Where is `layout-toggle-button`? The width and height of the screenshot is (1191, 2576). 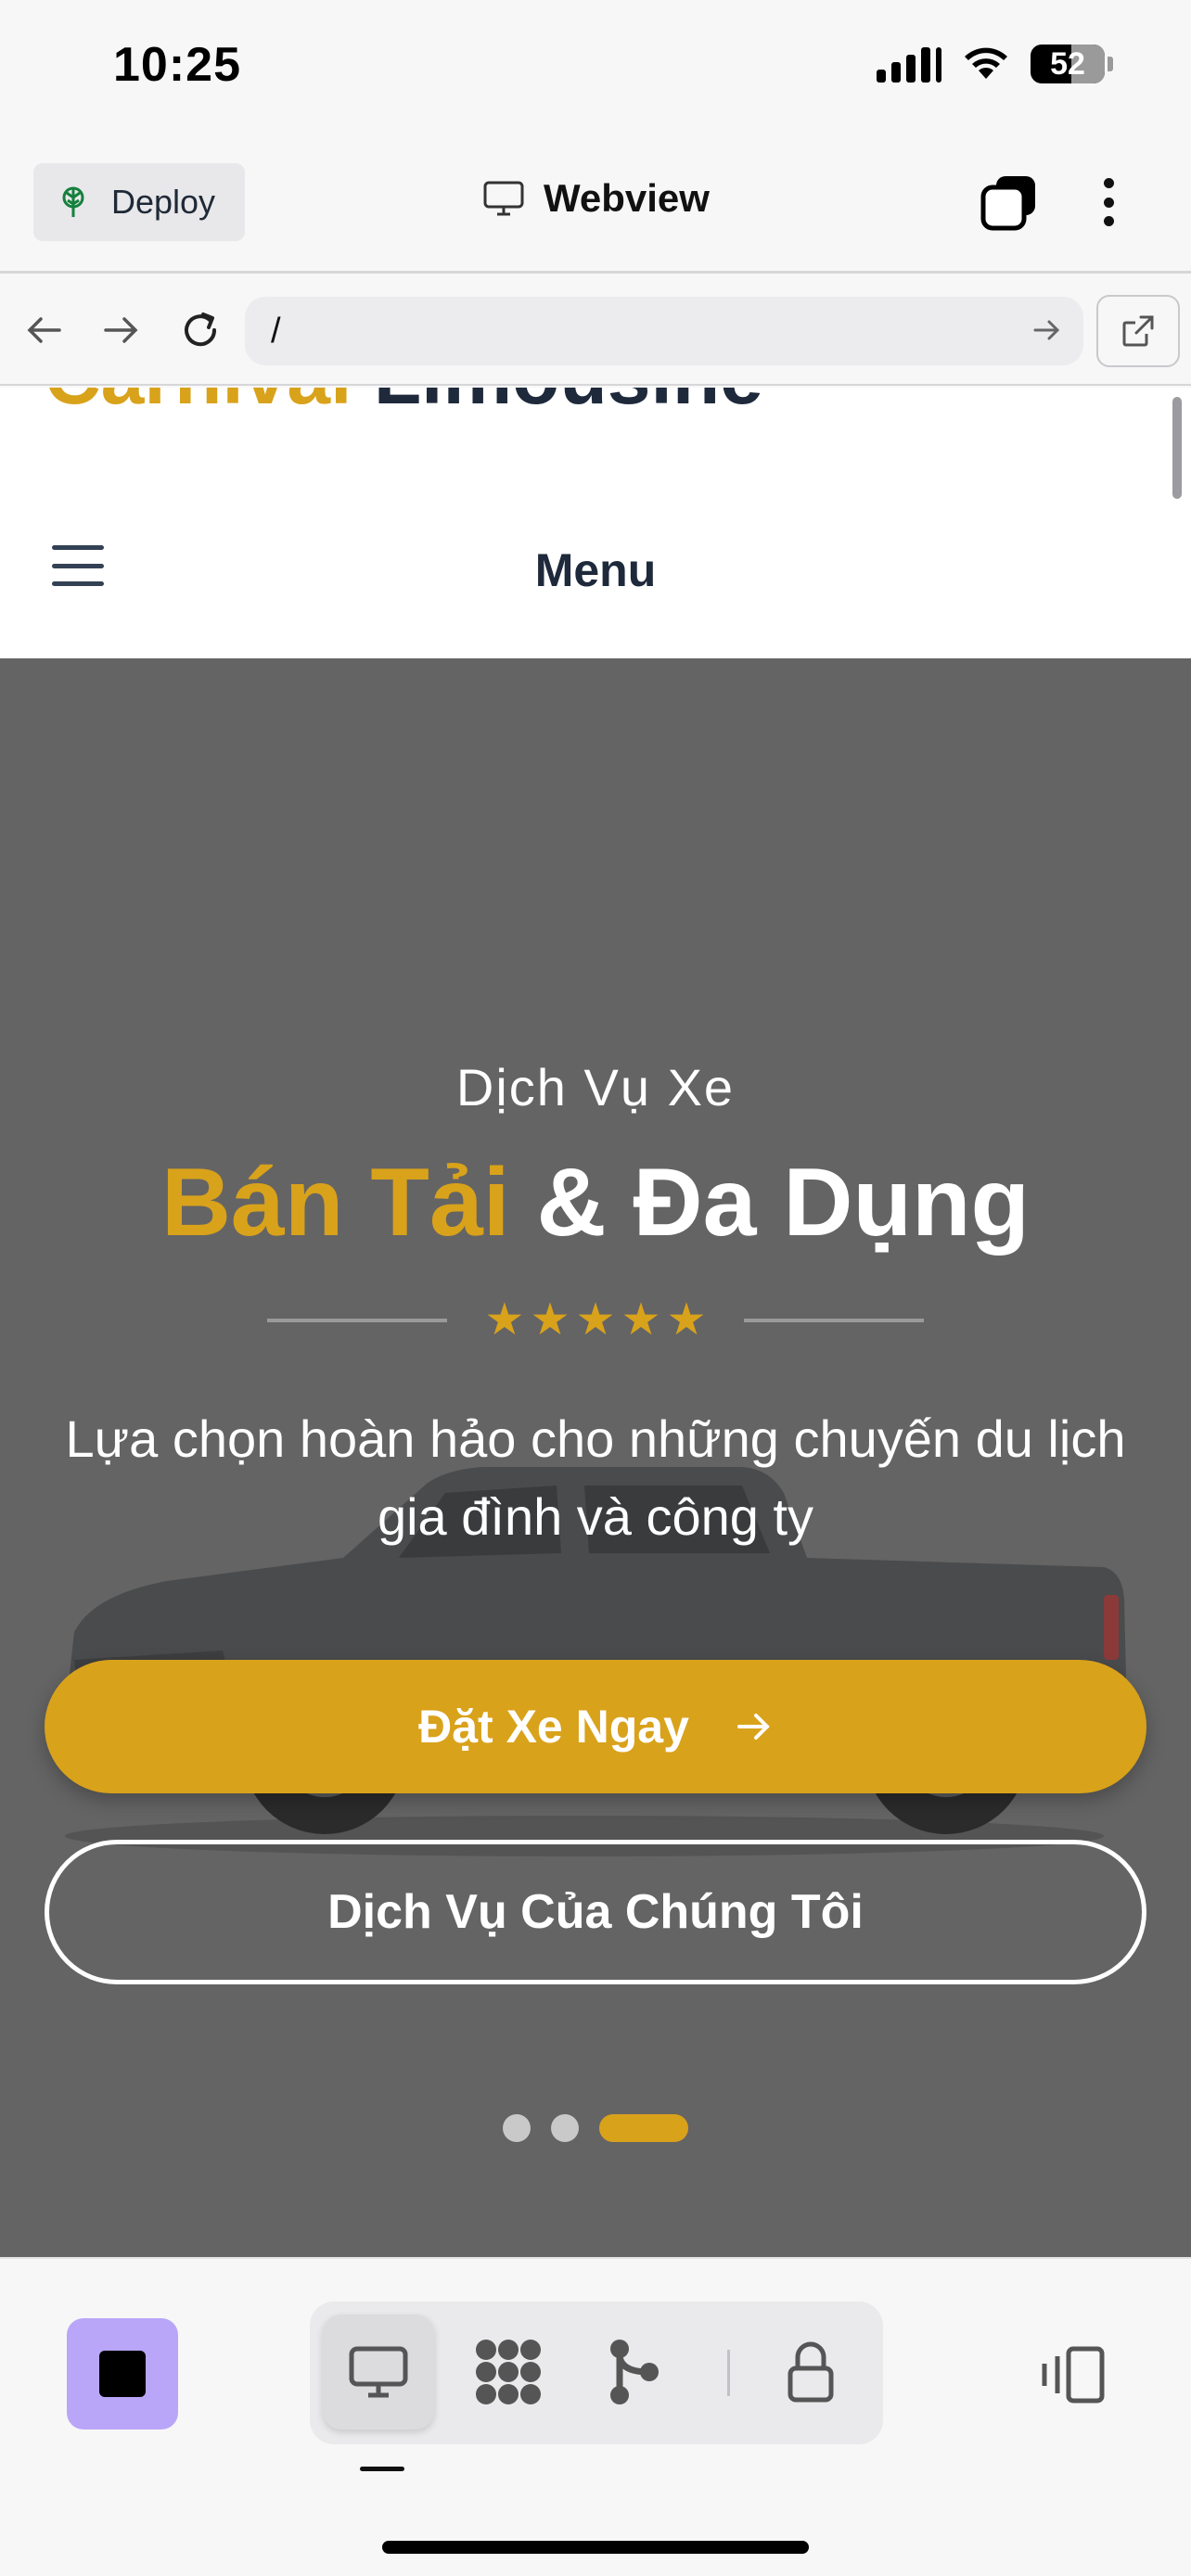
layout-toggle-button is located at coordinates (1071, 2375).